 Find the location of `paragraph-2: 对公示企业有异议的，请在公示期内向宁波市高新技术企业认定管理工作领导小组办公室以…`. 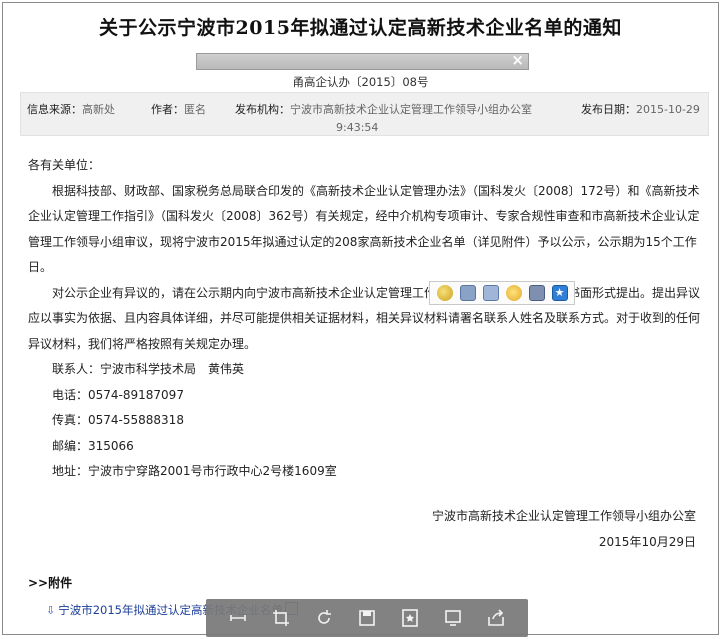

paragraph-2: 对公示企业有异议的，请在公示期内向宁波市高新技术企业认定管理工作领导小组办公室以… is located at coordinates (364, 318).